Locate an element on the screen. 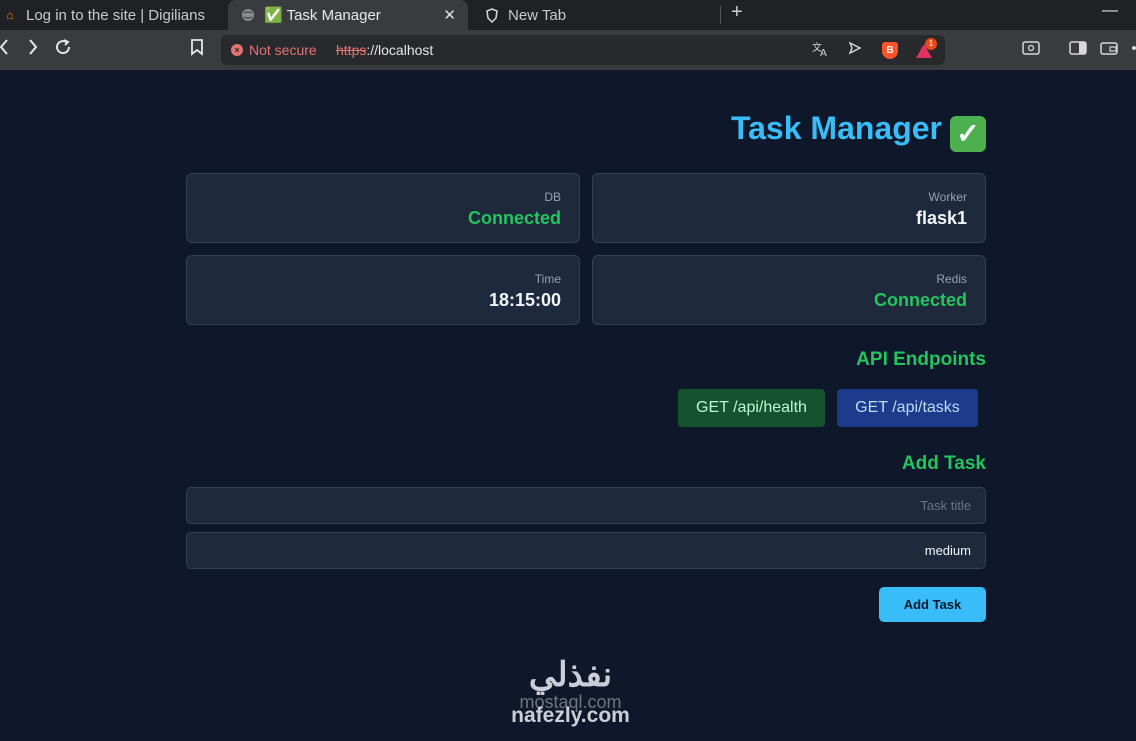 The width and height of the screenshot is (1136, 741). brave-shields-icon: B is located at coordinates (890, 50).